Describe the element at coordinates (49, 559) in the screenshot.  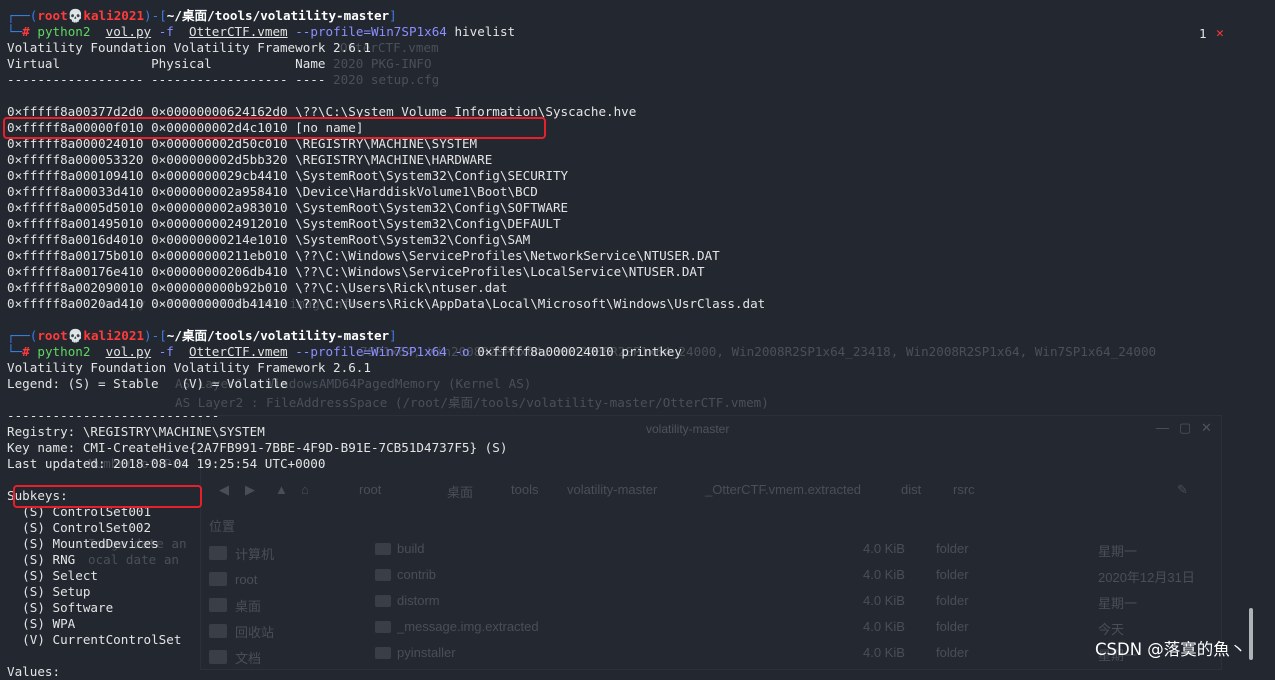
I see `subkey-item: (S) RNG` at that location.